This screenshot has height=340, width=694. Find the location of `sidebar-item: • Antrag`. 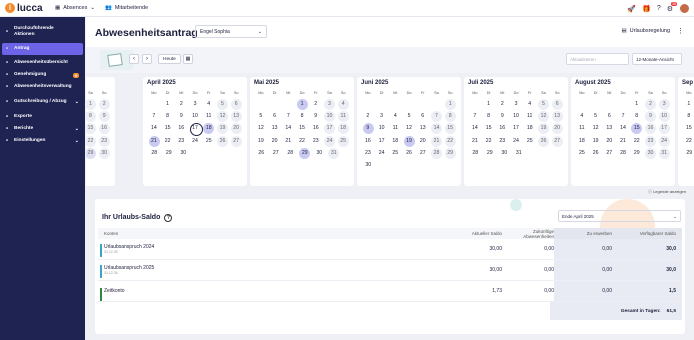

sidebar-item: • Antrag is located at coordinates (42, 49).